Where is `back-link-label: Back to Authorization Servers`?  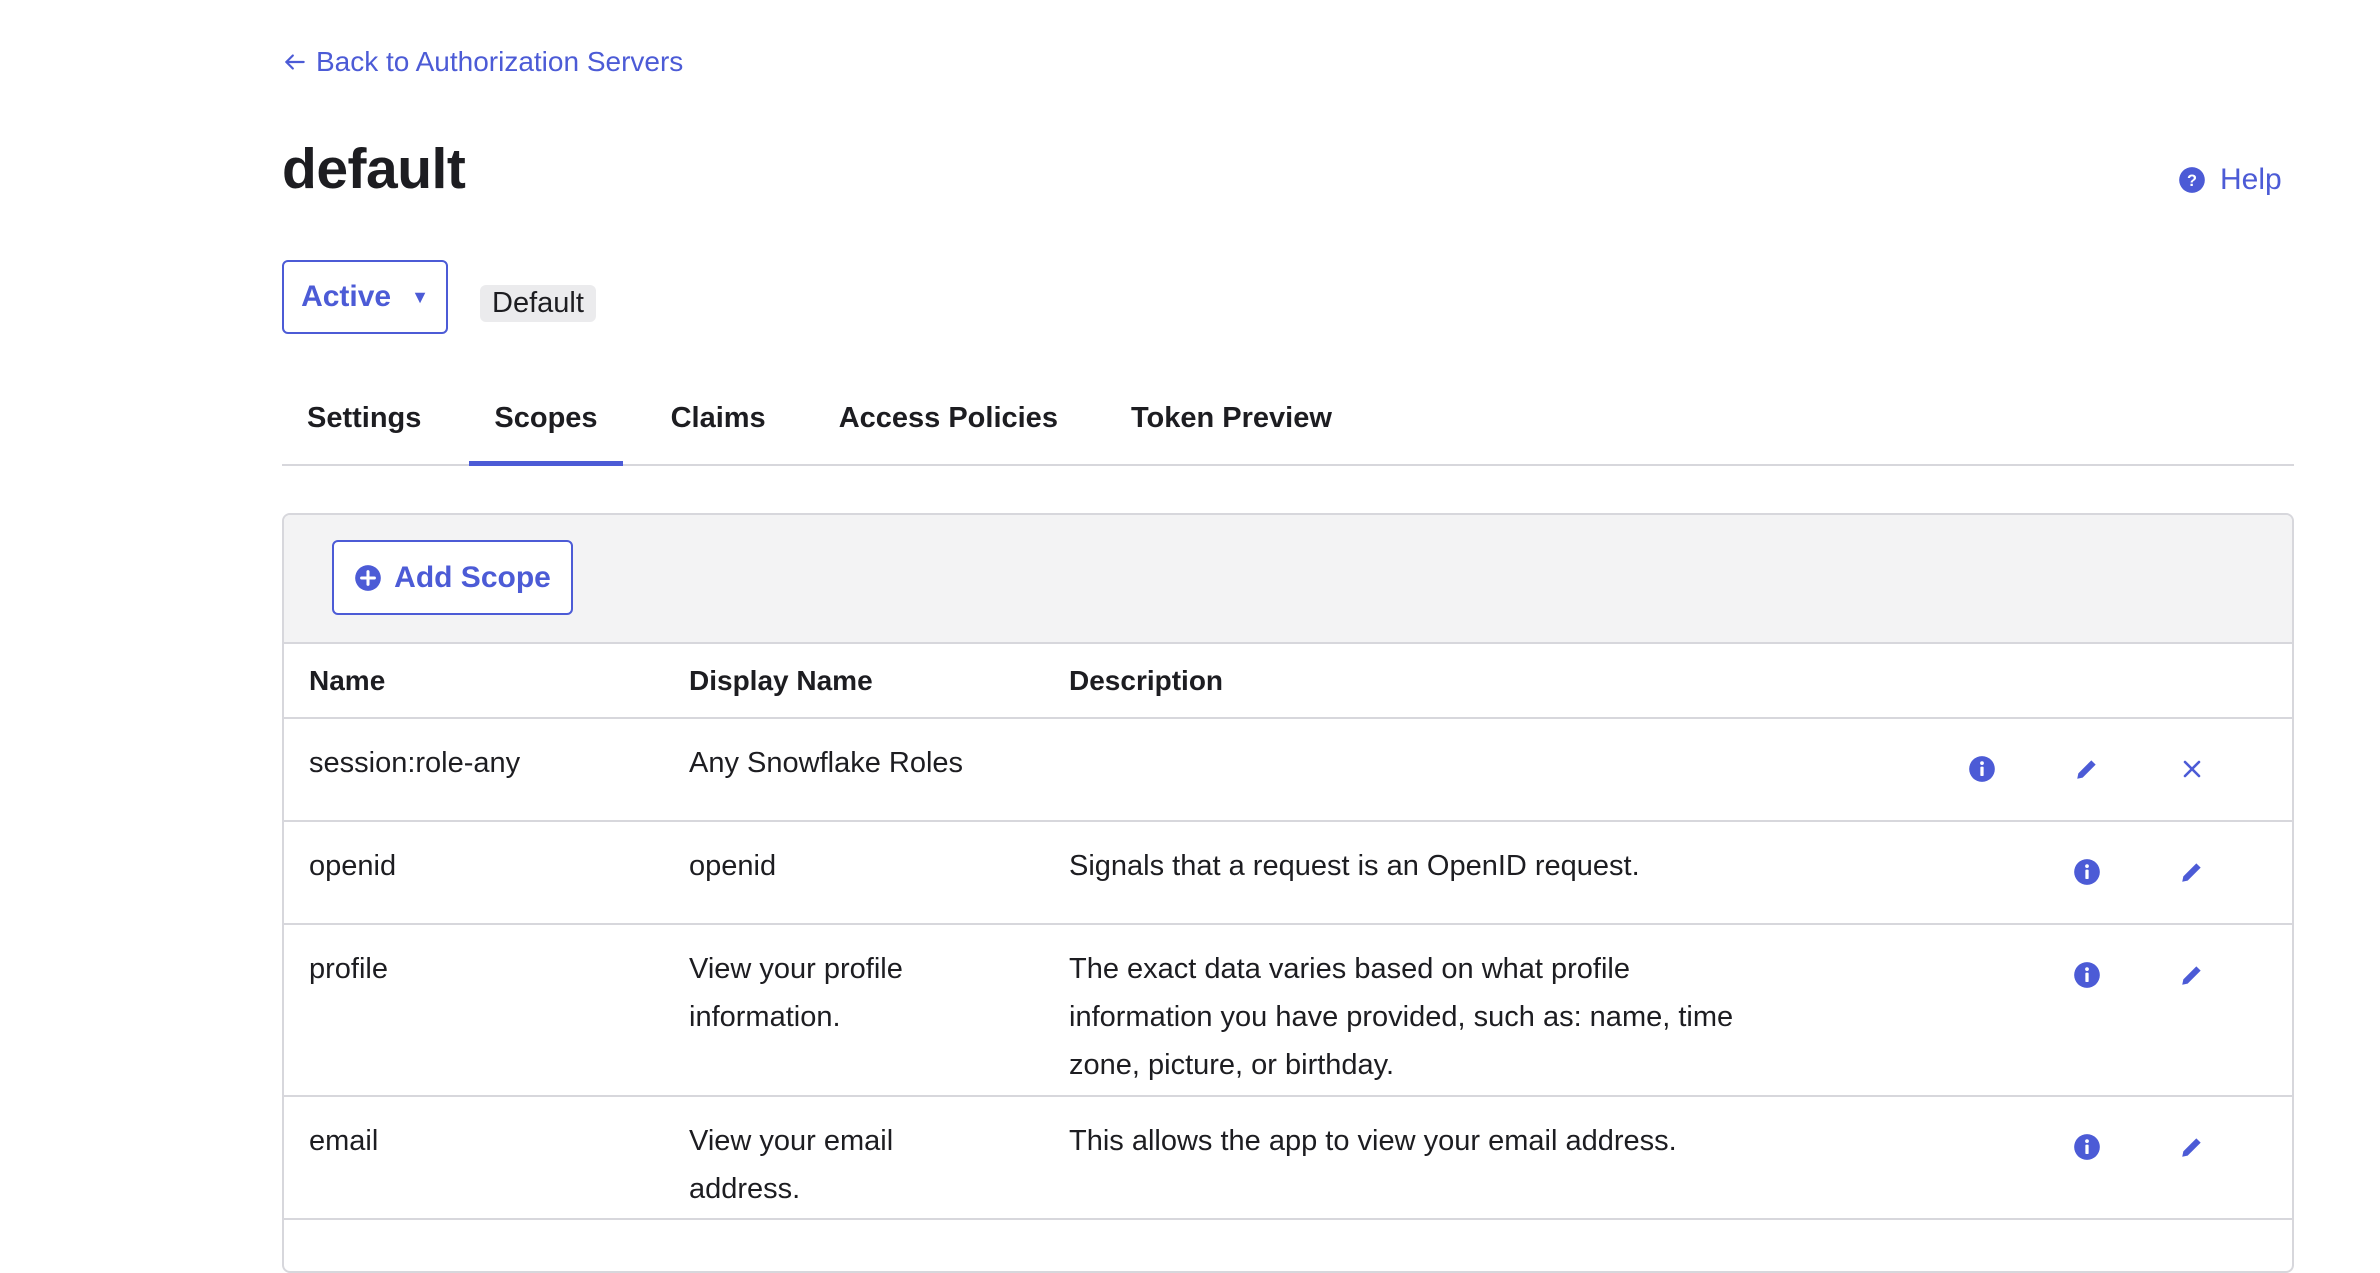 back-link-label: Back to Authorization Servers is located at coordinates (500, 61).